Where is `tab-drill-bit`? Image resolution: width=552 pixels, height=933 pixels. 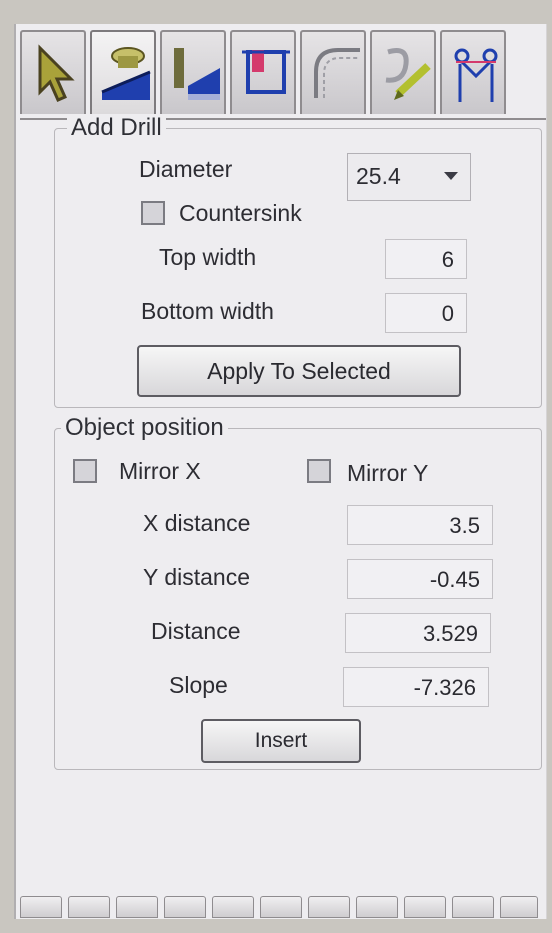 tab-drill-bit is located at coordinates (193, 72).